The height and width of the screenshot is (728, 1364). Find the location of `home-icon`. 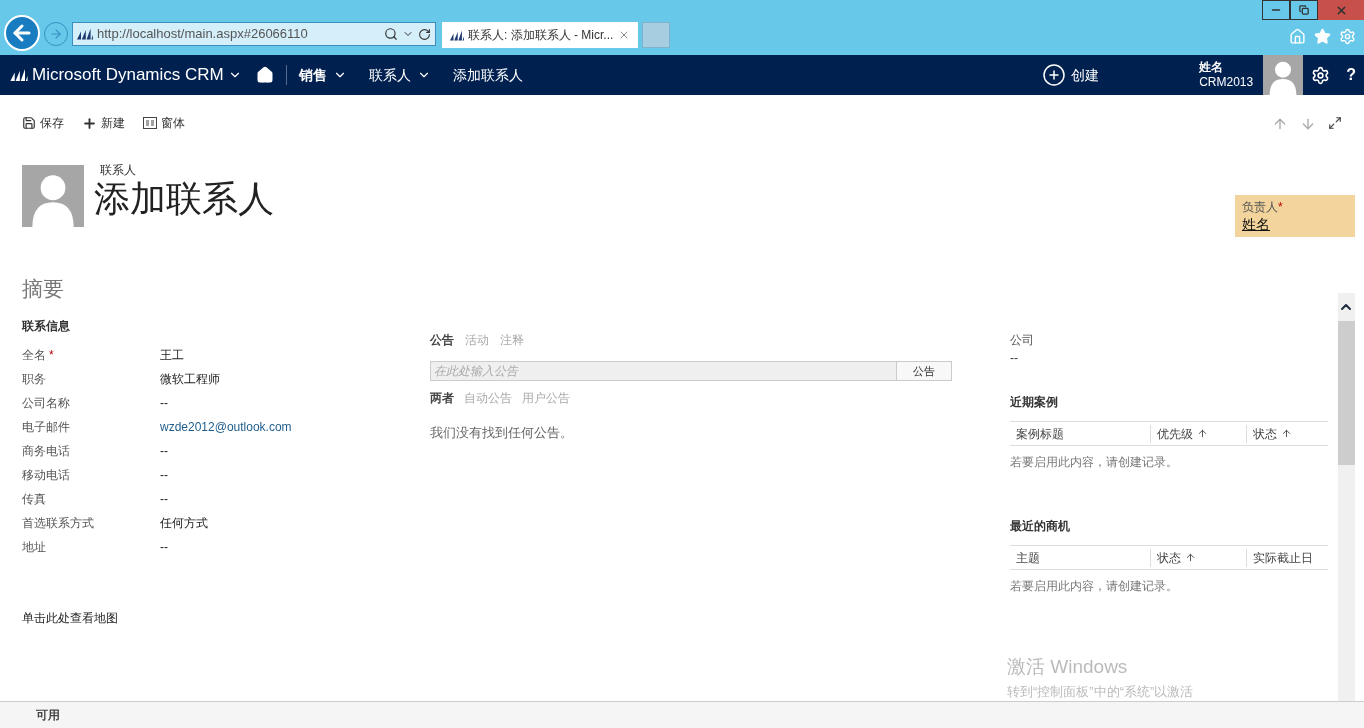

home-icon is located at coordinates (265, 75).